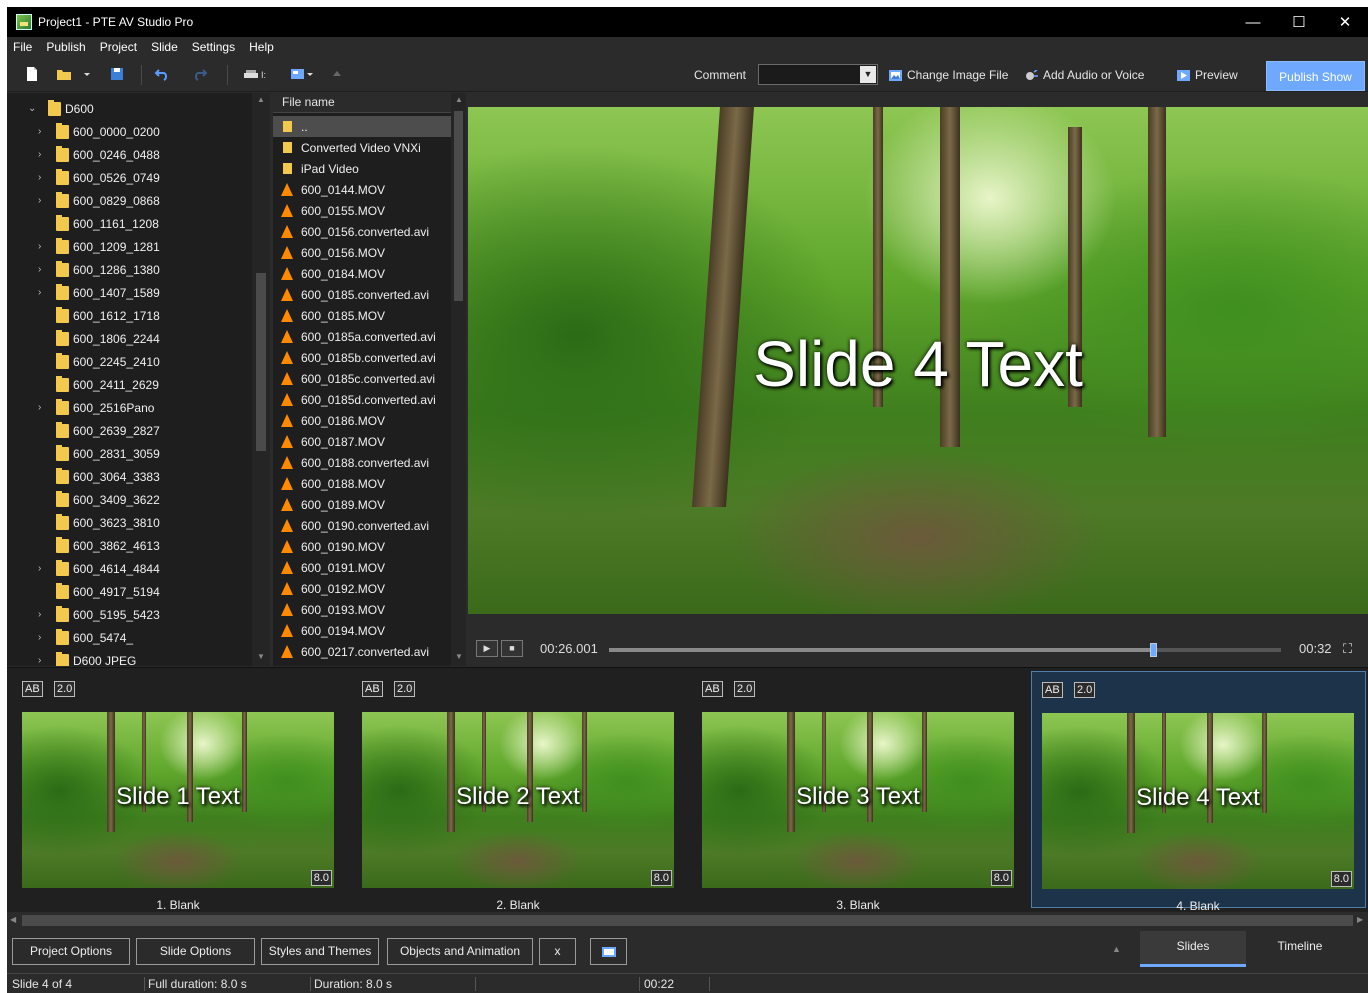 The image size is (1368, 993). I want to click on tree-scrollbar: ▲ ▼, so click(261, 379).